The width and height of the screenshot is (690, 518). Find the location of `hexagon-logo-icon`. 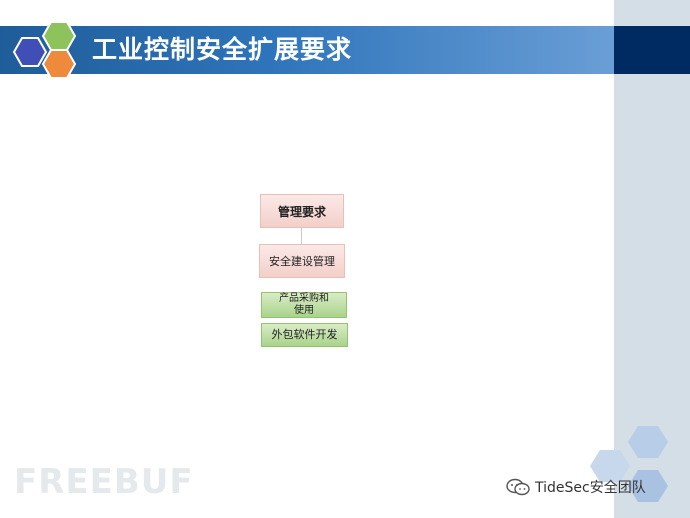

hexagon-logo-icon is located at coordinates (44, 50).